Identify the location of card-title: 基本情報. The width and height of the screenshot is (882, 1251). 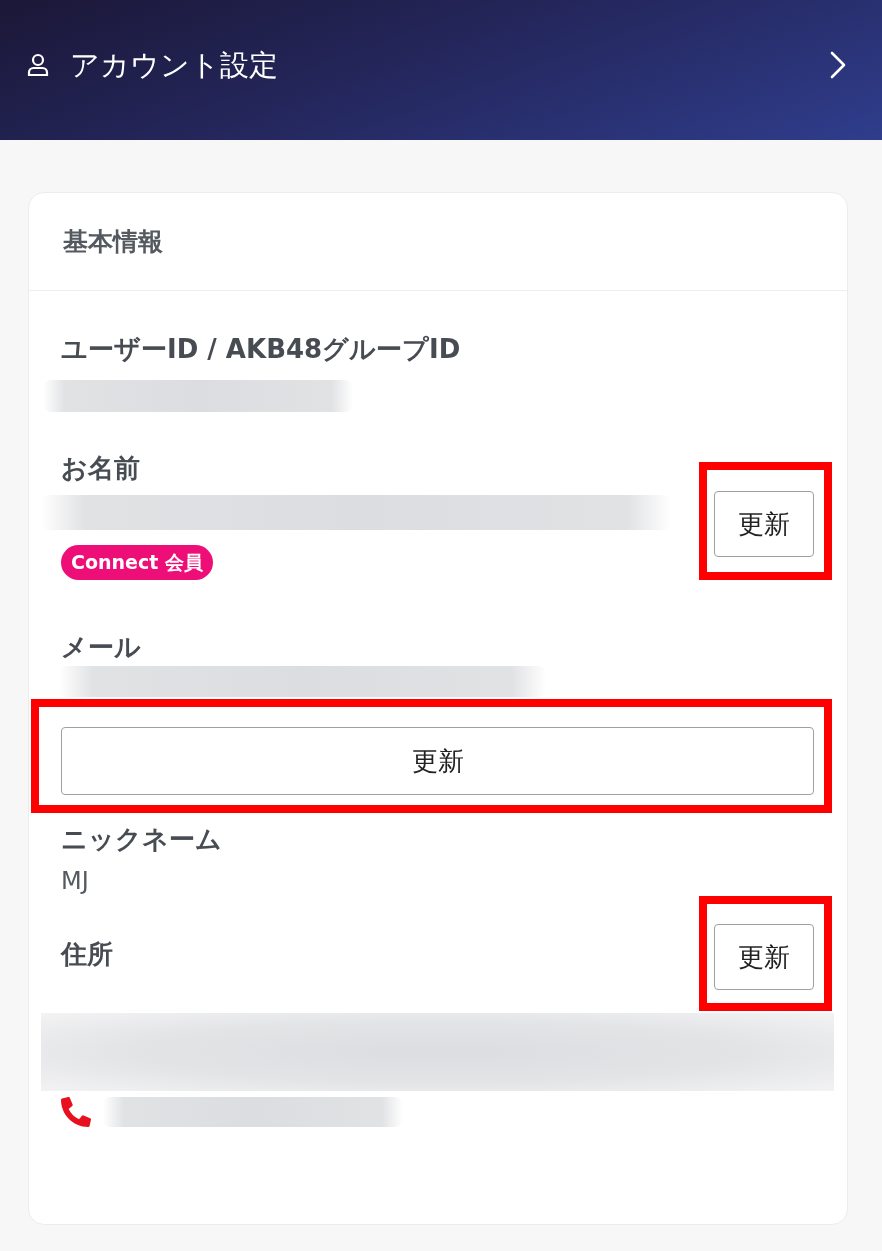
(113, 242).